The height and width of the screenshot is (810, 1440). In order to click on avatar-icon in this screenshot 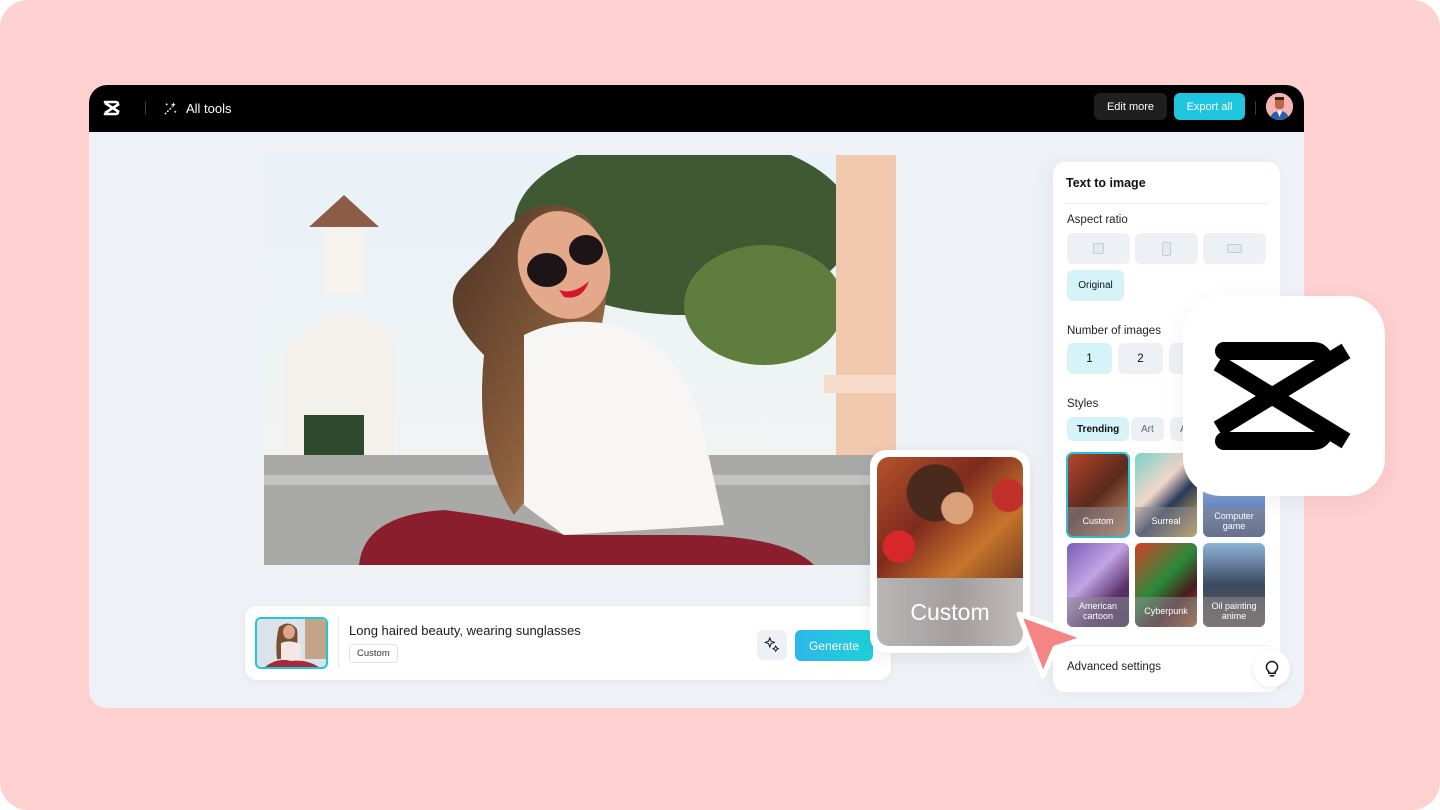, I will do `click(1279, 106)`.